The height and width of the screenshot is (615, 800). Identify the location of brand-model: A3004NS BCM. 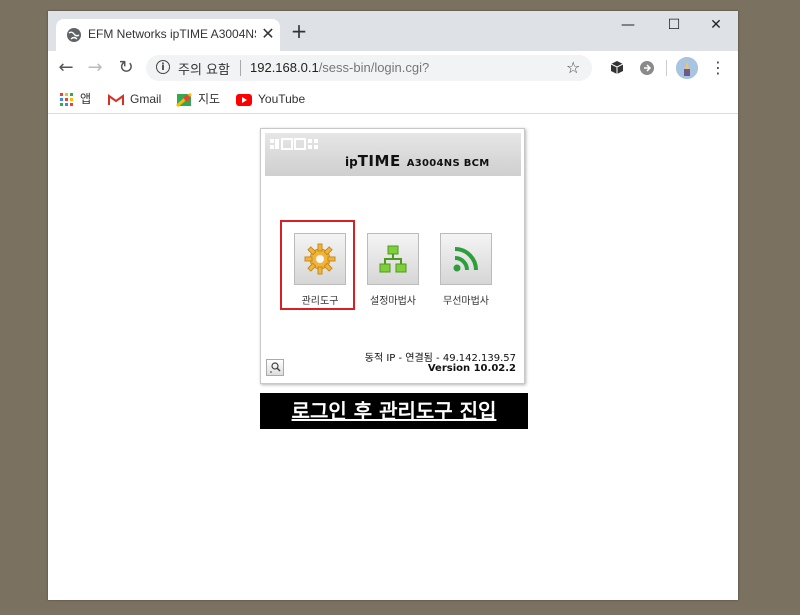
(448, 163).